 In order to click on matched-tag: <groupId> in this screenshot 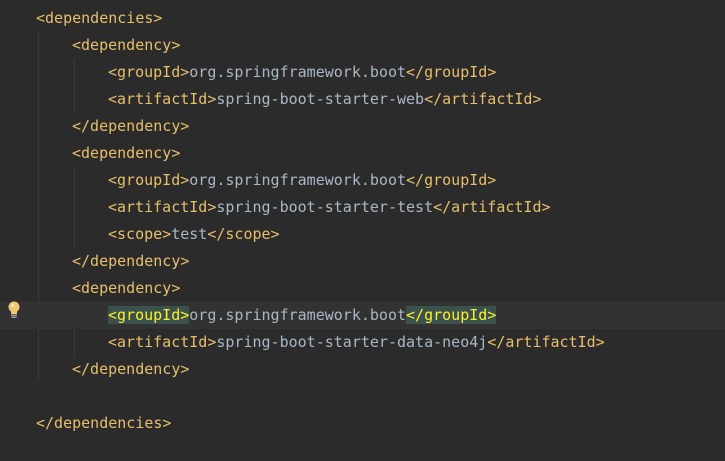, I will do `click(149, 315)`.